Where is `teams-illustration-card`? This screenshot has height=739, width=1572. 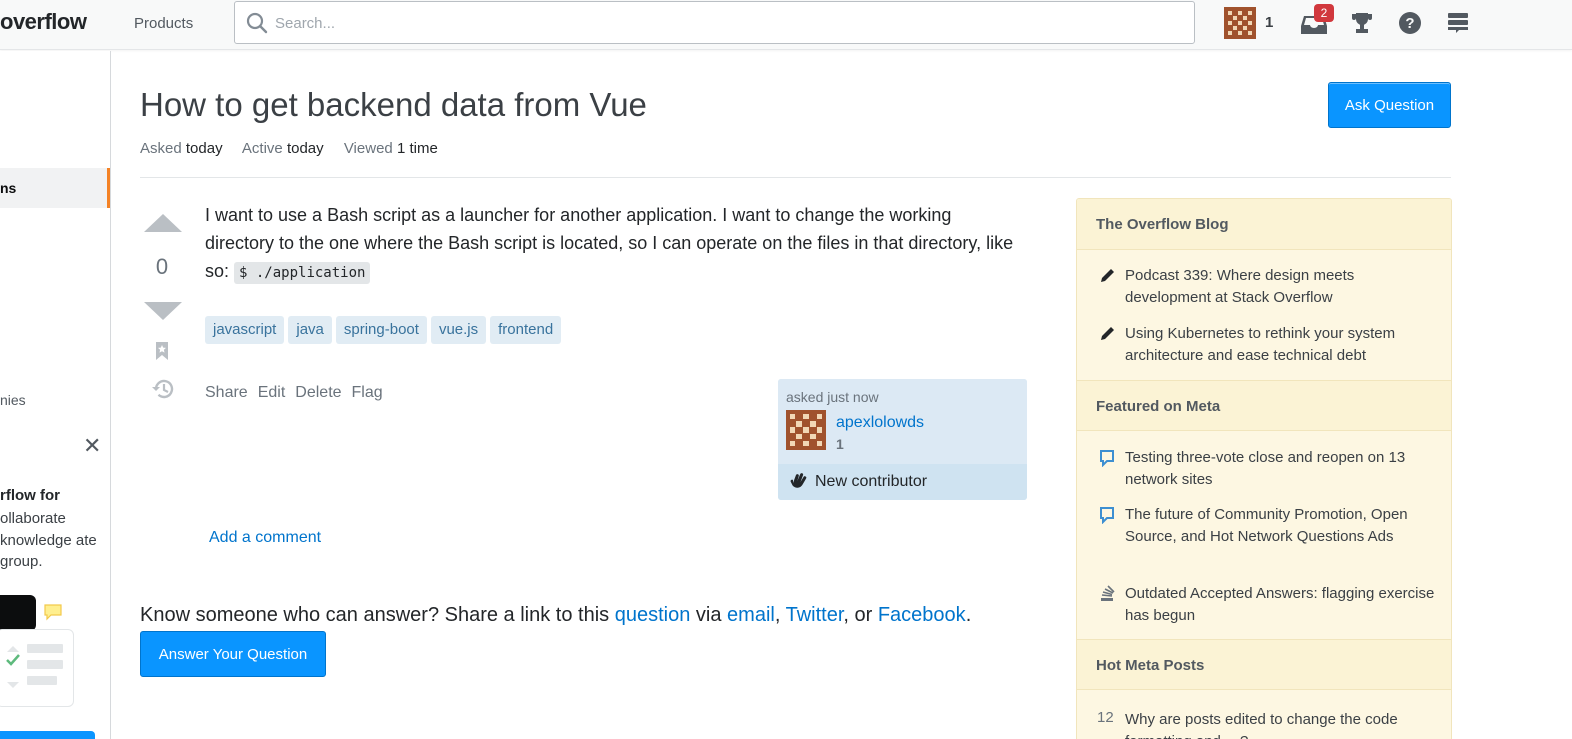 teams-illustration-card is located at coordinates (37, 668).